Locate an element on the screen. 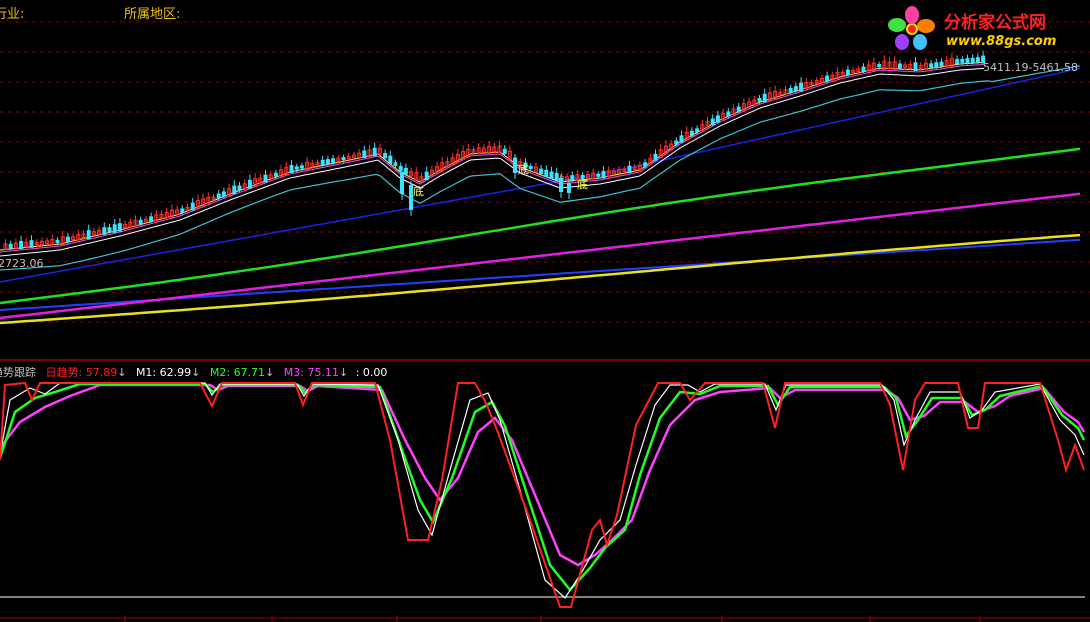 The height and width of the screenshot is (622, 1090). legend-m1: M1: 62.99↓ is located at coordinates (170, 372).